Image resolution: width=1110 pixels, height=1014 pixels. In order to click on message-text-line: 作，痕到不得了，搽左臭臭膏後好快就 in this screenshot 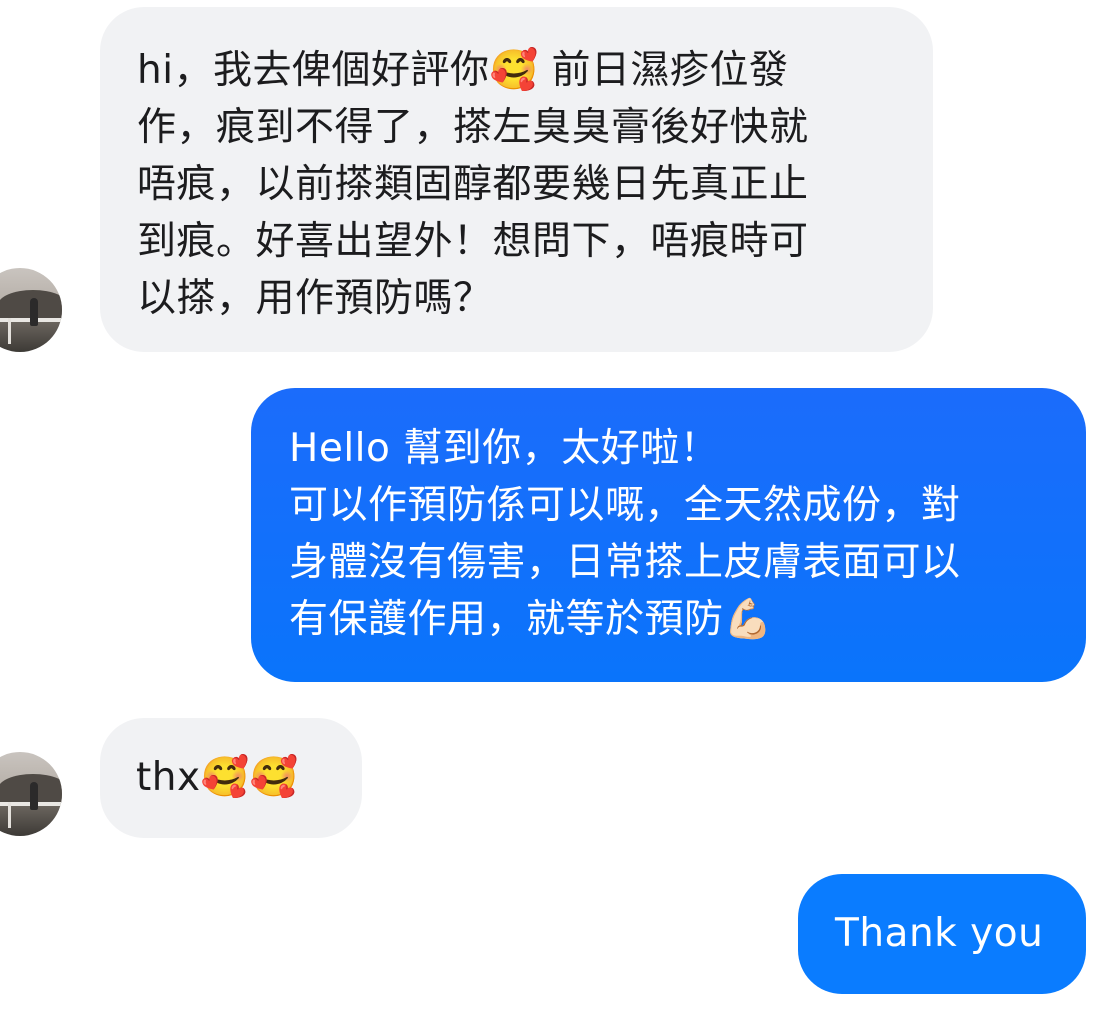, I will do `click(473, 127)`.